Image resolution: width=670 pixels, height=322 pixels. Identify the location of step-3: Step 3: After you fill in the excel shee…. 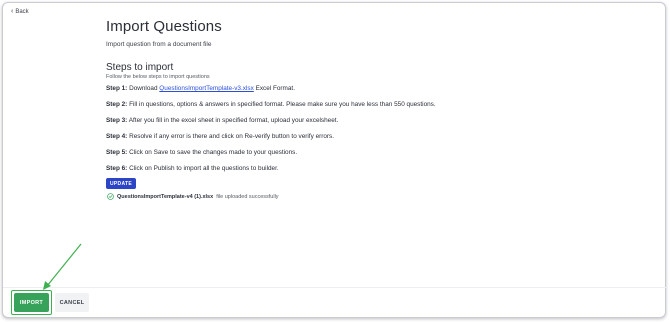
(222, 120).